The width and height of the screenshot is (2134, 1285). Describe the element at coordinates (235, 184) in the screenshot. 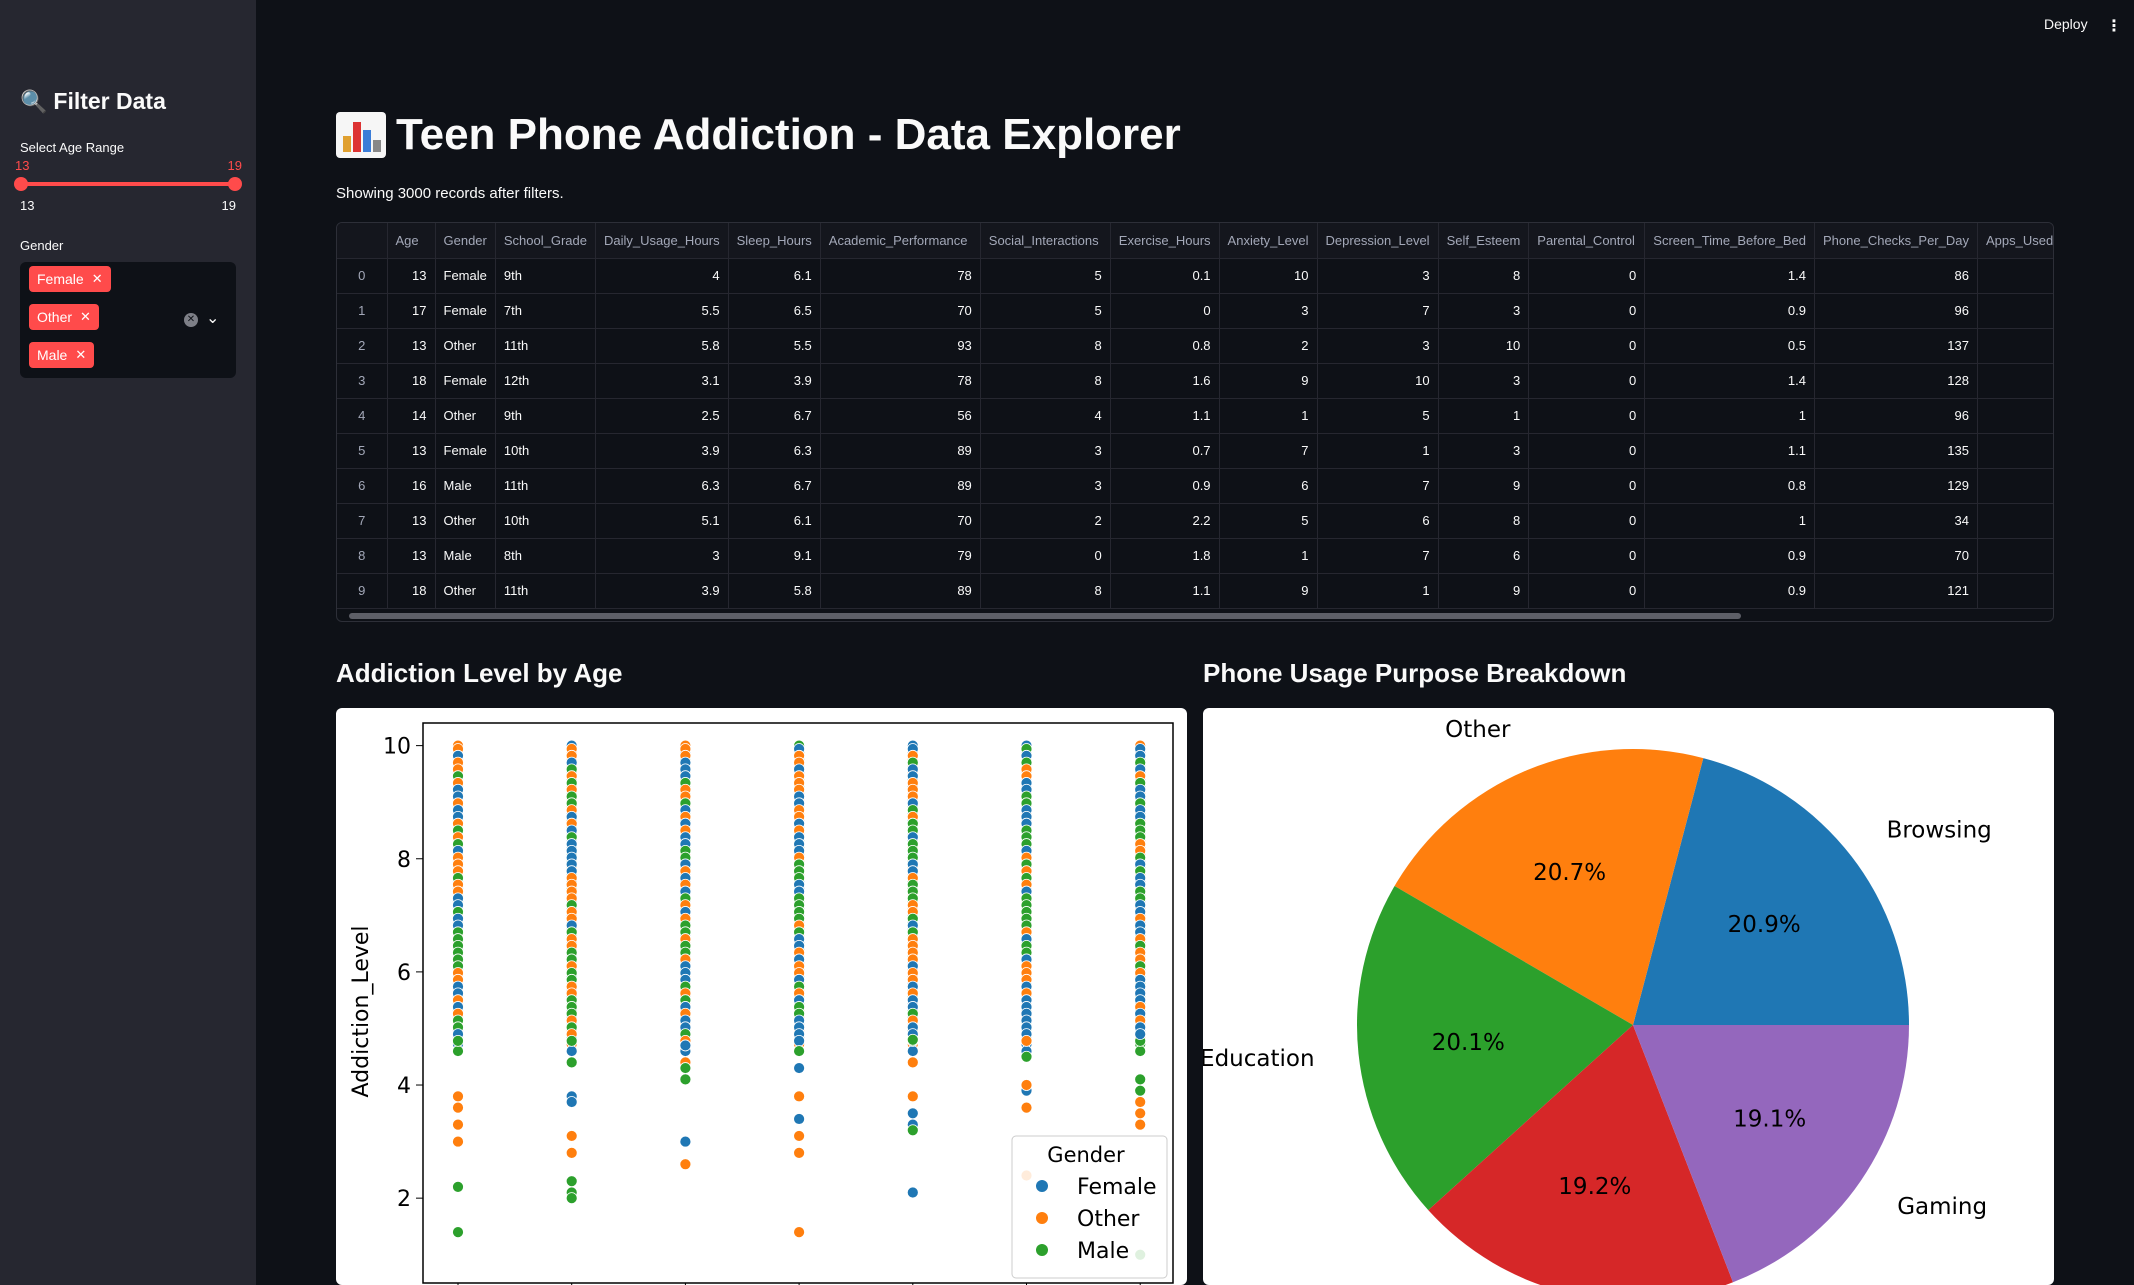

I see `slider-high-thumb` at that location.